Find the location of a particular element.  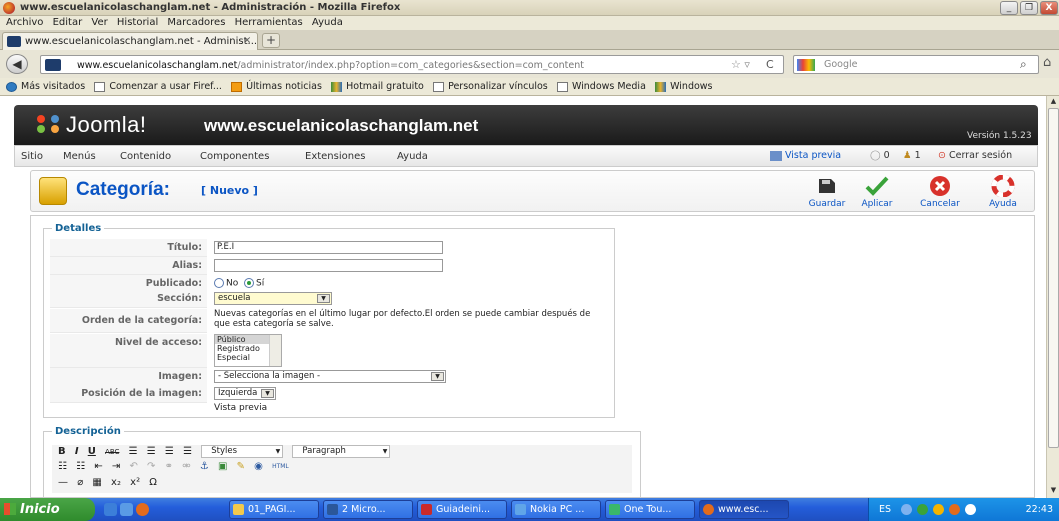

desktop-quicklaunch-icon is located at coordinates (126, 509).